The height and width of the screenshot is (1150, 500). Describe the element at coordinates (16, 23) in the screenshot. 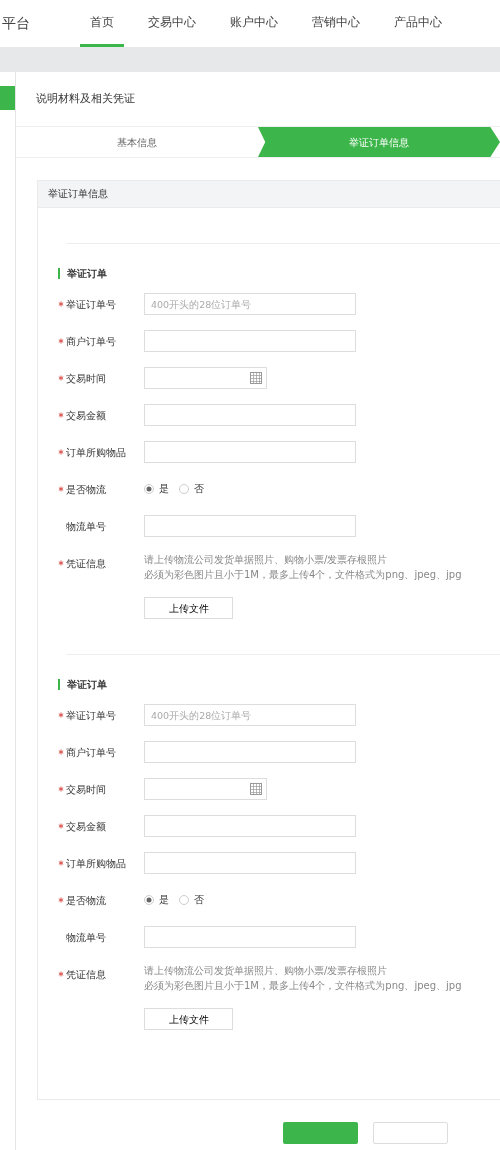

I see `brand-text: 平台` at that location.